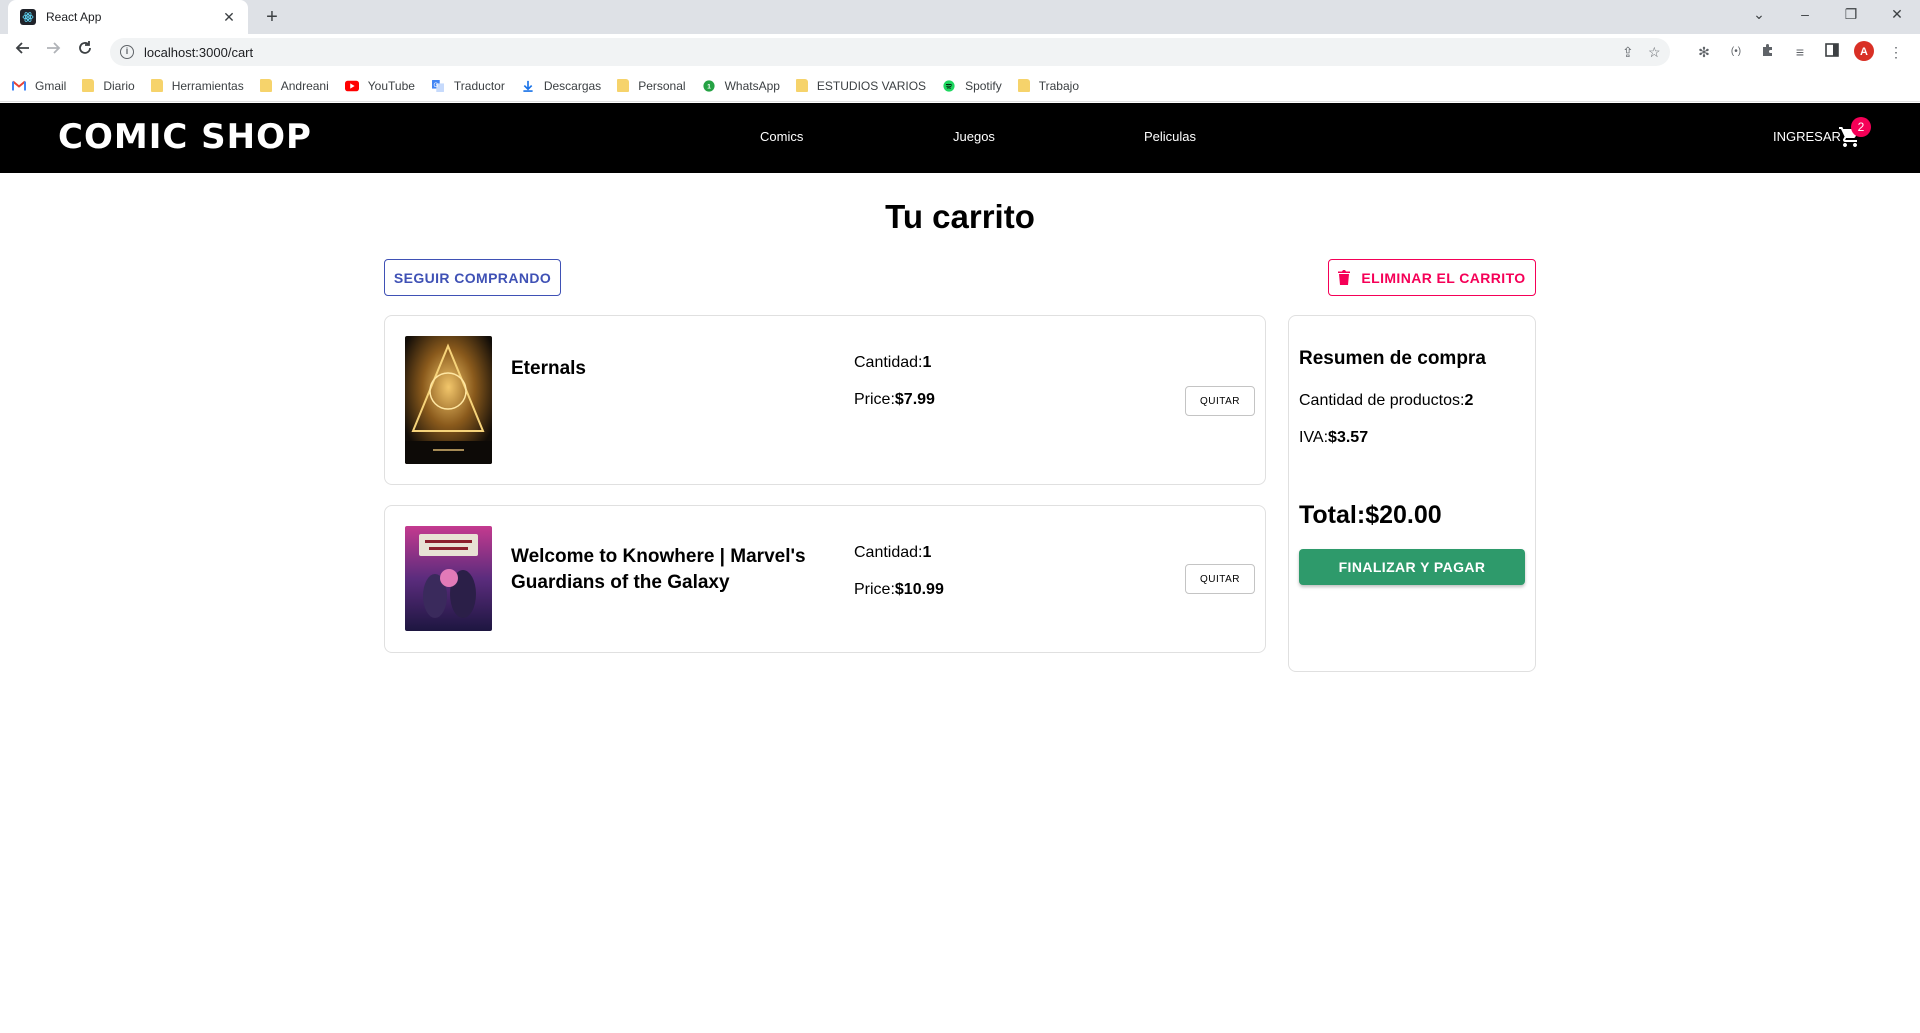 The image size is (1920, 1033). Describe the element at coordinates (119, 85) in the screenshot. I see `bookmark-label: Diario` at that location.